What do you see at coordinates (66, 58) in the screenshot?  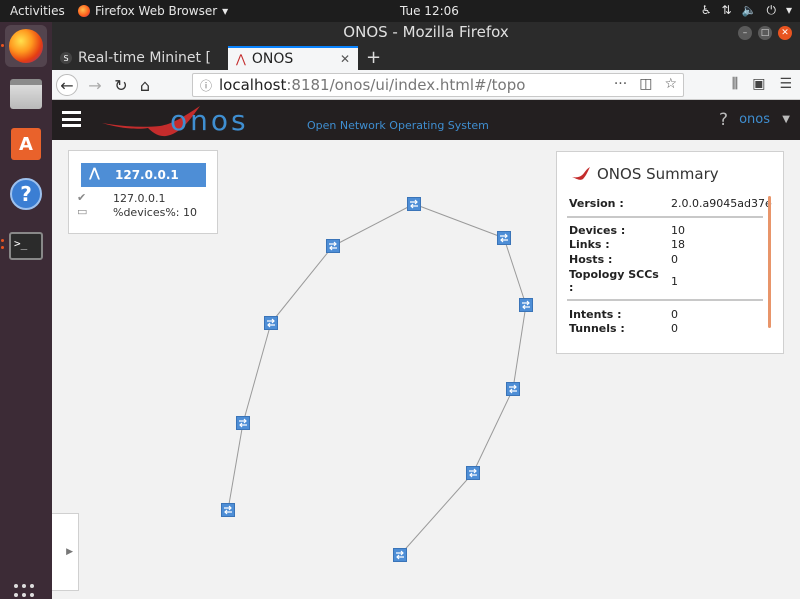 I see `tab-favicon: S` at bounding box center [66, 58].